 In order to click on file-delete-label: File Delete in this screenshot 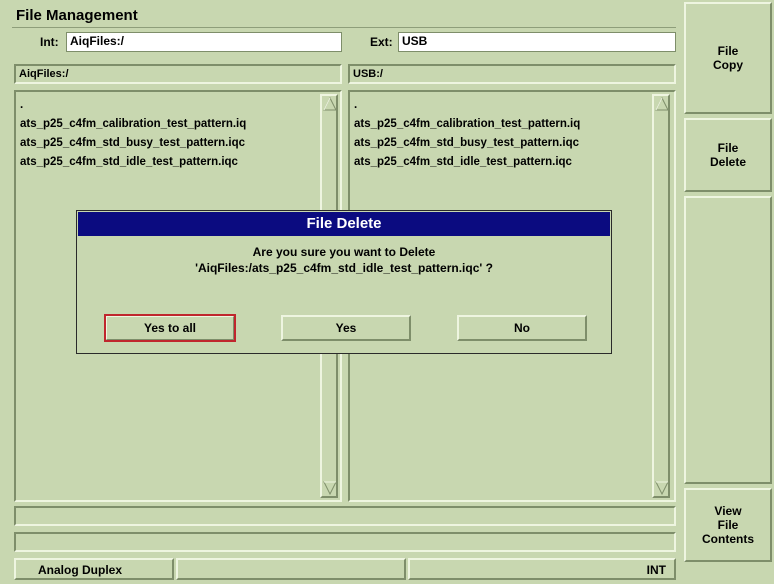, I will do `click(728, 155)`.